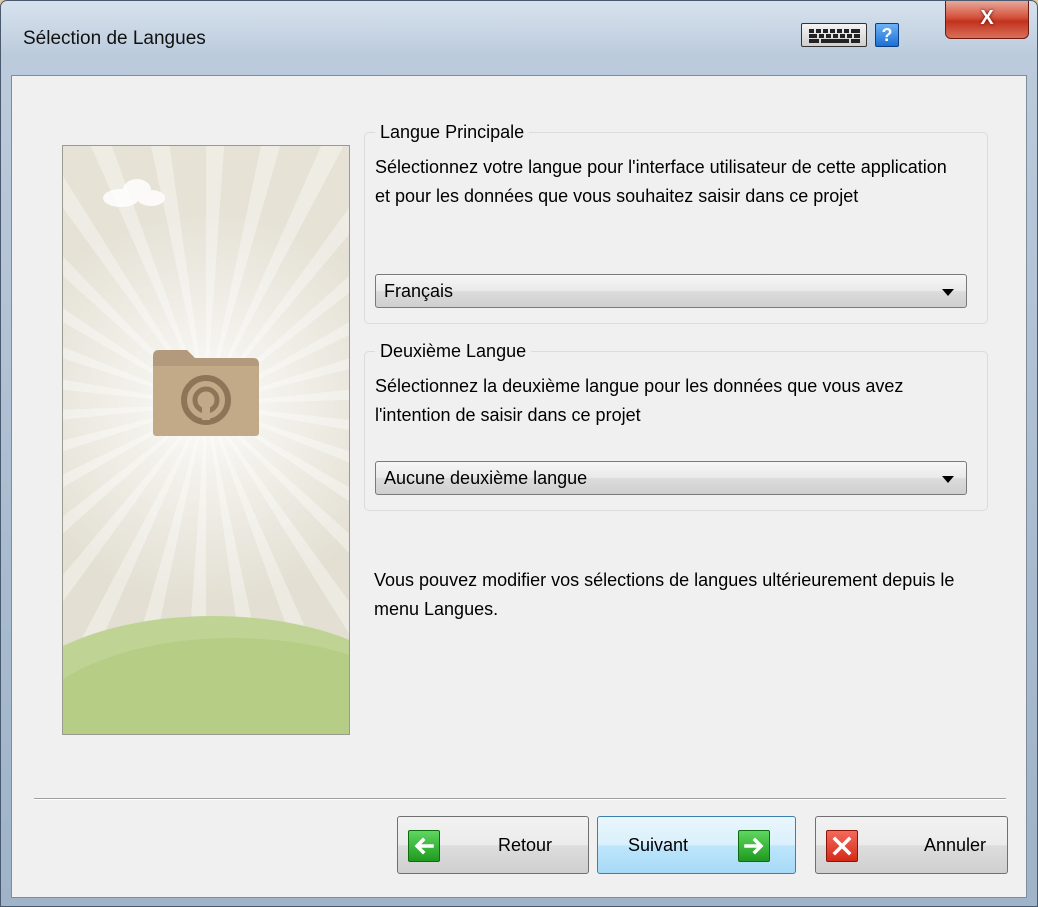  Describe the element at coordinates (671, 291) in the screenshot. I see `primary-language-select: Français` at that location.